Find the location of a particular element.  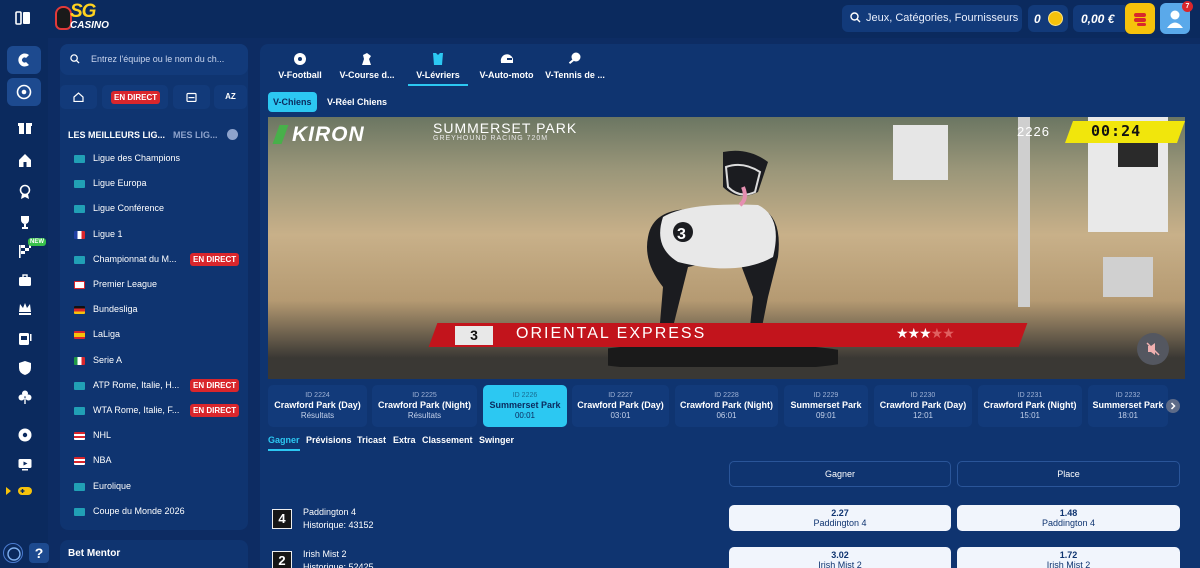

briefcase-icon is located at coordinates (25, 280).